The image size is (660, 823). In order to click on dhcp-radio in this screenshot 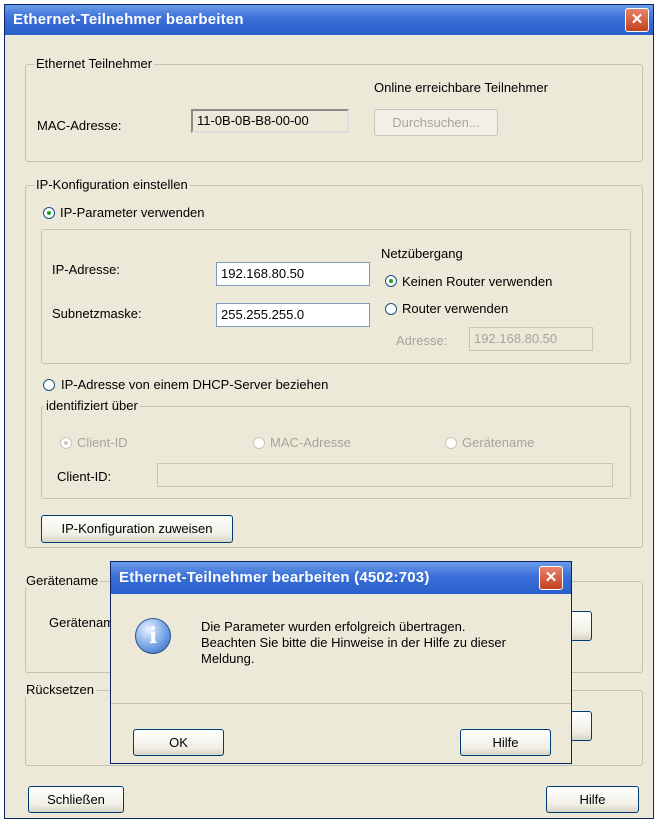, I will do `click(49, 385)`.